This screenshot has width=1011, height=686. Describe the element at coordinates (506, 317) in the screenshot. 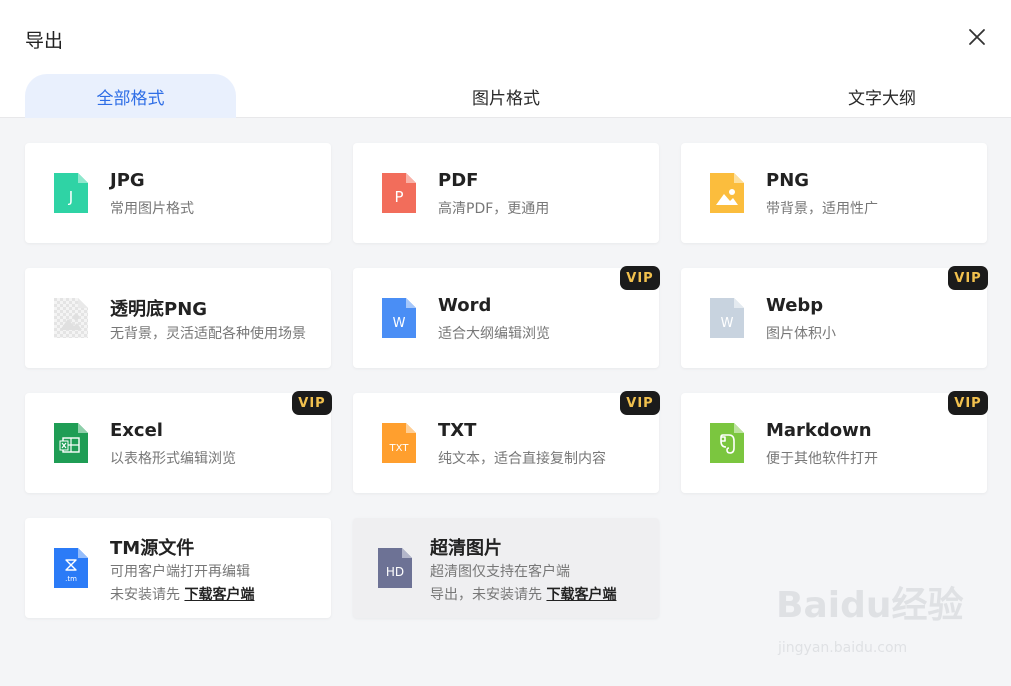

I see `format-card-word: W Word 适合大纲编辑浏览 VIP` at that location.